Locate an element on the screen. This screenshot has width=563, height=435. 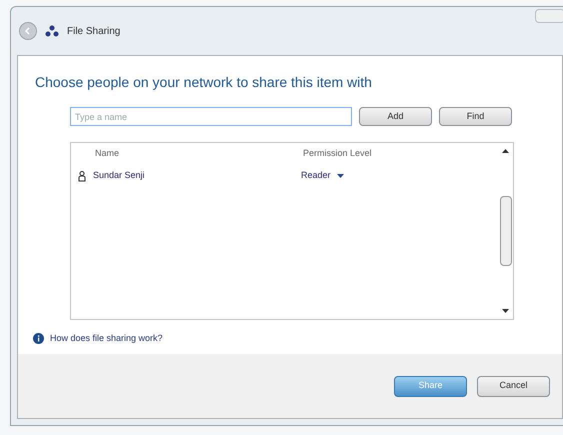
scroll-thumb is located at coordinates (506, 231).